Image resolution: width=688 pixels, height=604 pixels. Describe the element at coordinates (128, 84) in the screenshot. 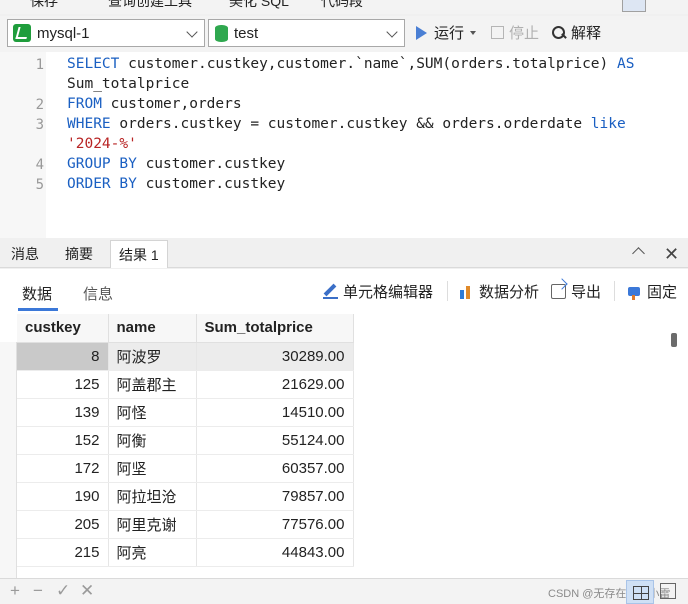

I see `code-line: Sum_totalprice` at that location.